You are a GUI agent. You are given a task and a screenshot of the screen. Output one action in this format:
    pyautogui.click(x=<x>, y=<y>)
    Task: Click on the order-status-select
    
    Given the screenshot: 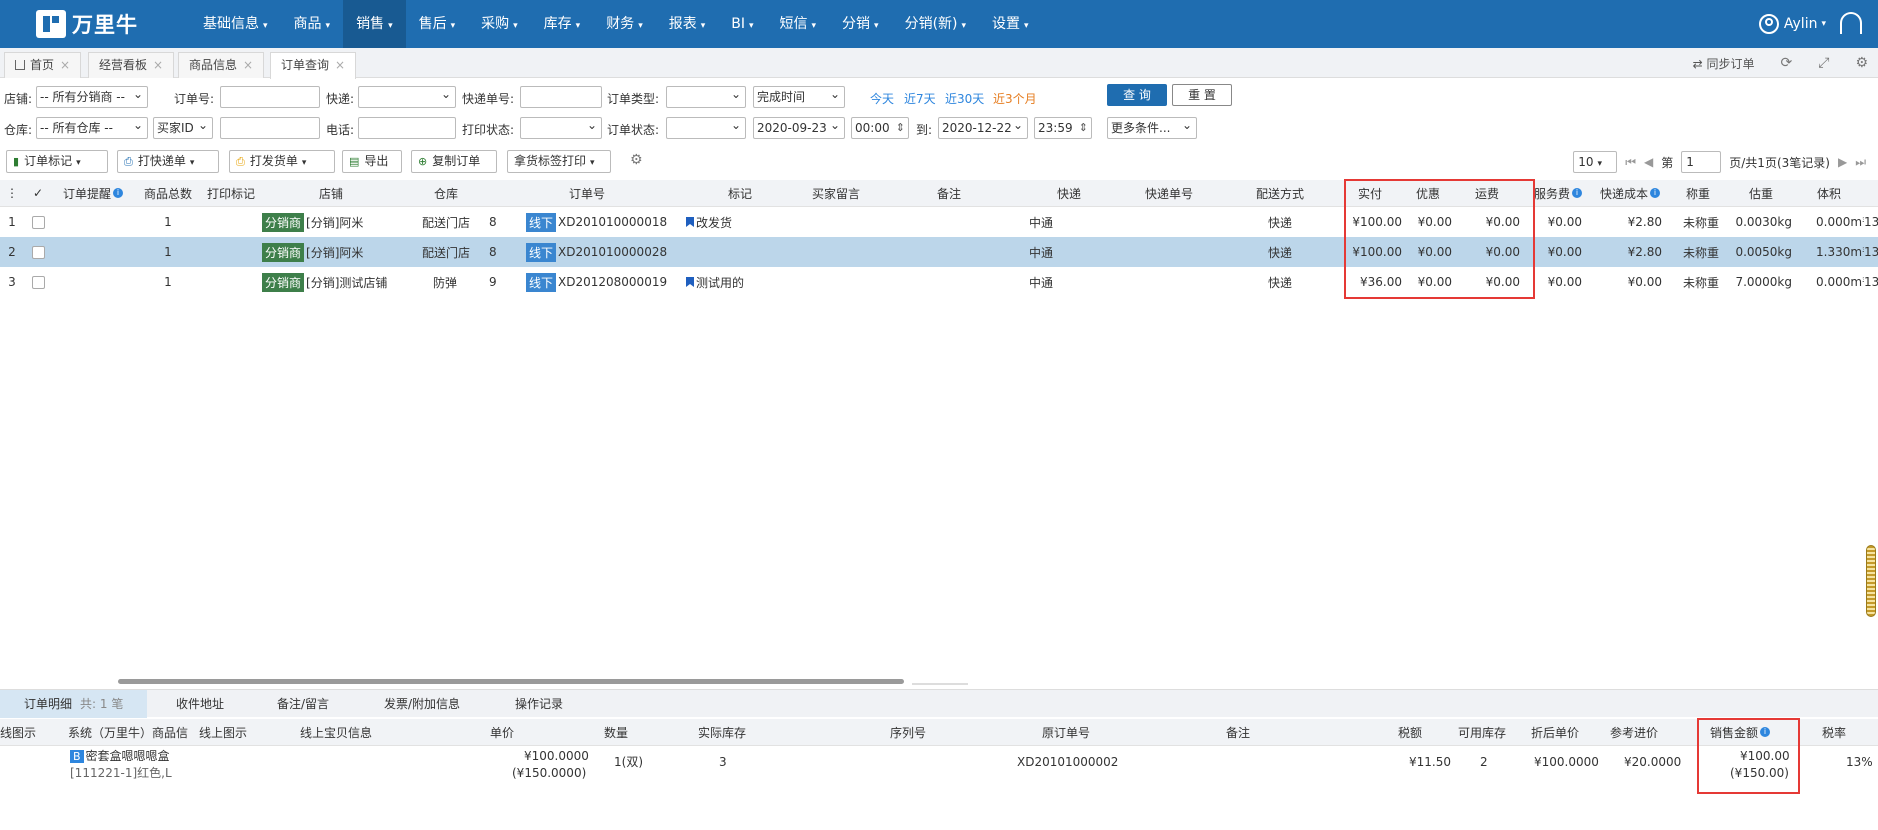 What is the action you would take?
    pyautogui.click(x=706, y=128)
    